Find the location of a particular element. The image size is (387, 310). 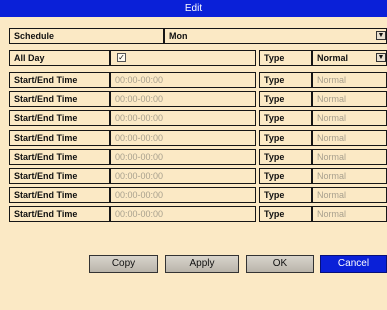

type-value: Normal is located at coordinates (333, 58).